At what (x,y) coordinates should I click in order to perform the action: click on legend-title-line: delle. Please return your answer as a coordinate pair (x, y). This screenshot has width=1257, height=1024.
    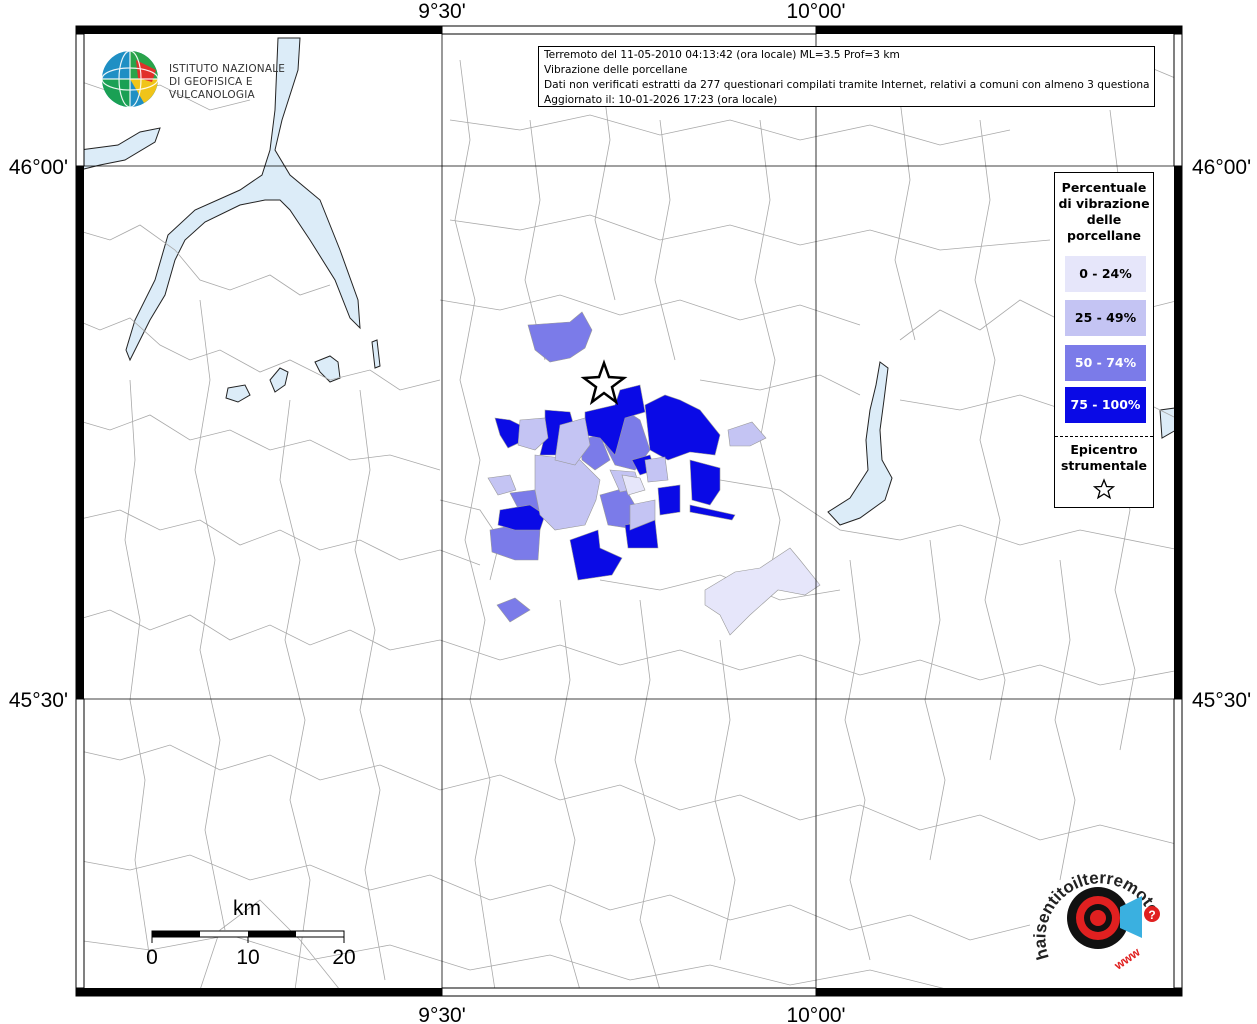
    Looking at the image, I should click on (1104, 219).